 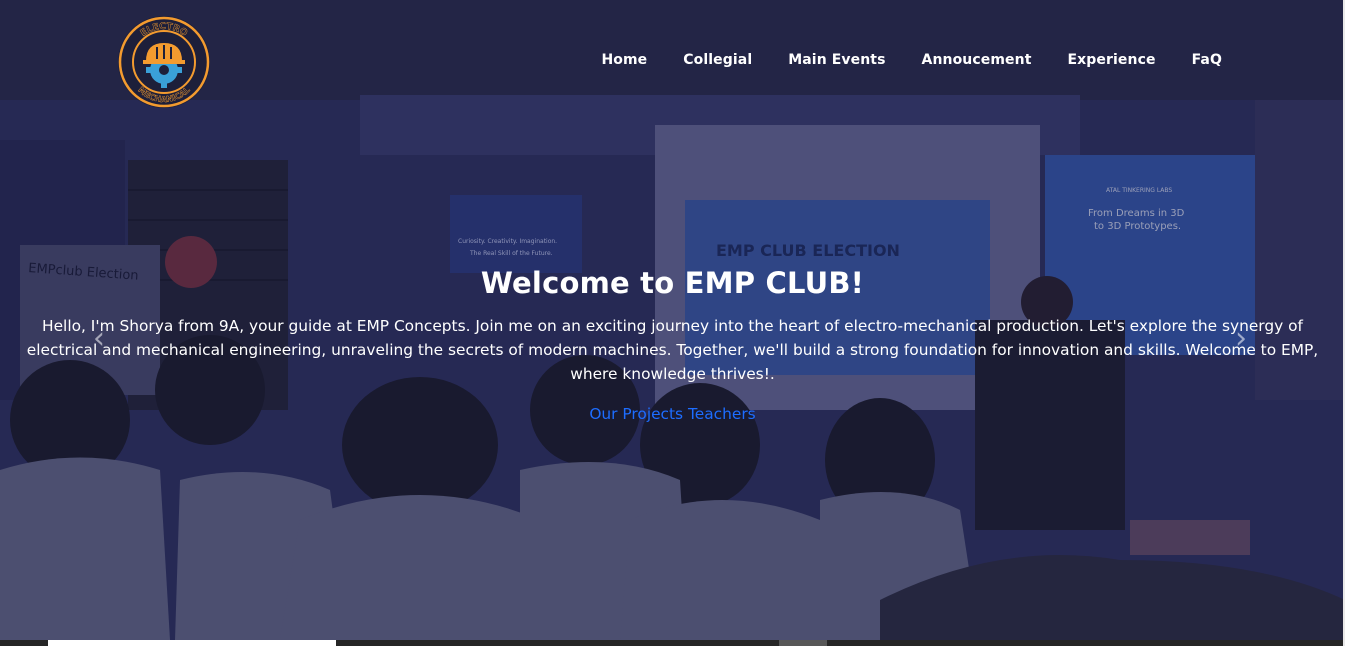 What do you see at coordinates (717, 60) in the screenshot?
I see `nav-collegial: Collegial` at bounding box center [717, 60].